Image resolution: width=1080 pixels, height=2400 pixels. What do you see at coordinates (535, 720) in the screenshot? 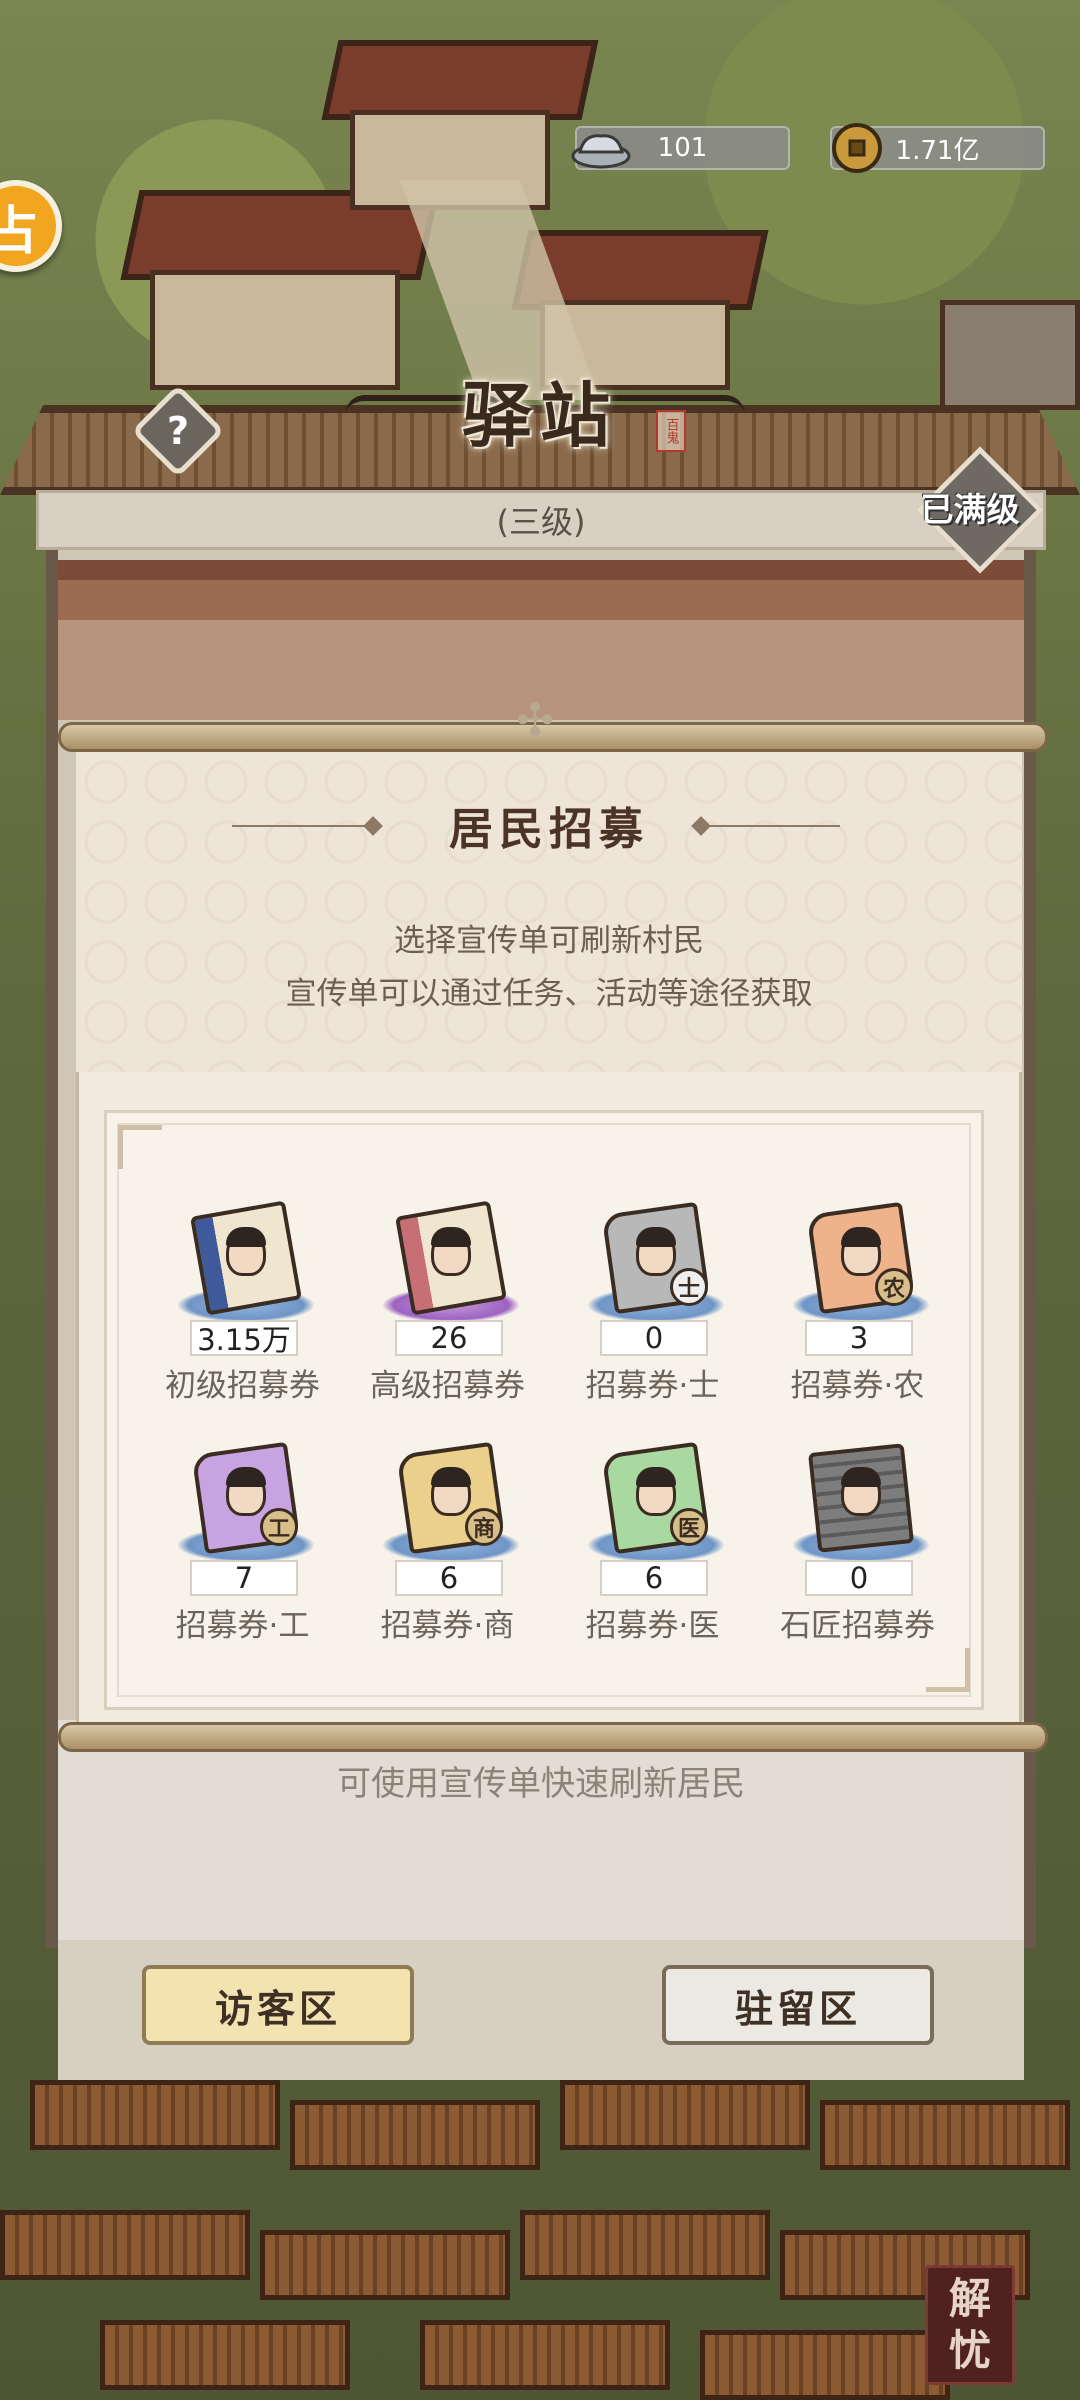
I see `ribbon-knot-icon: ✣` at bounding box center [535, 720].